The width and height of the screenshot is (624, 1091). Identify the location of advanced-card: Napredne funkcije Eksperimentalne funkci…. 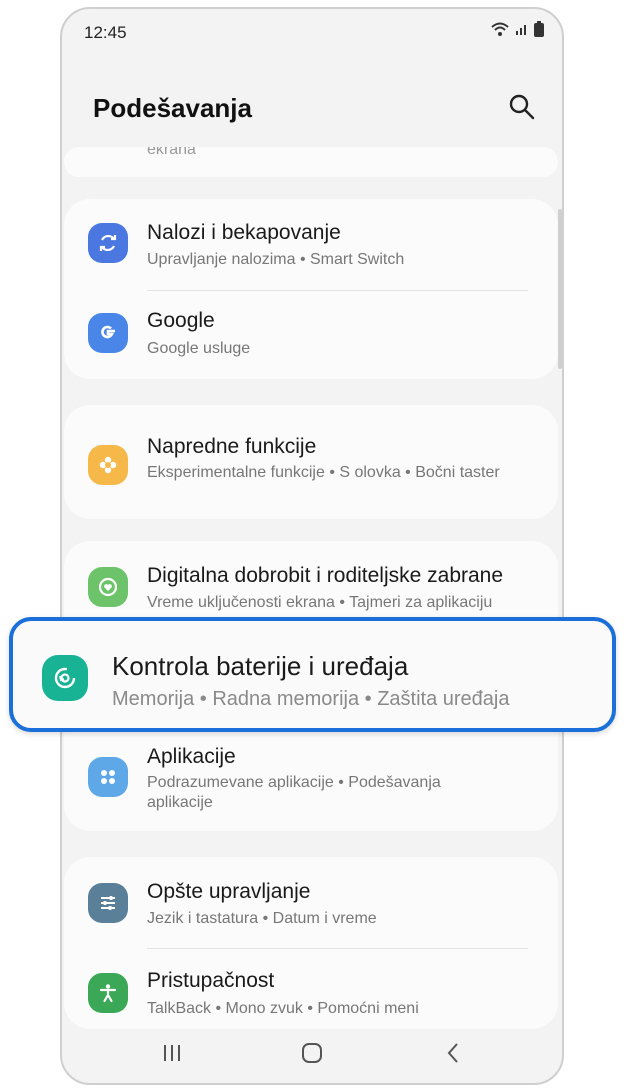
(311, 462).